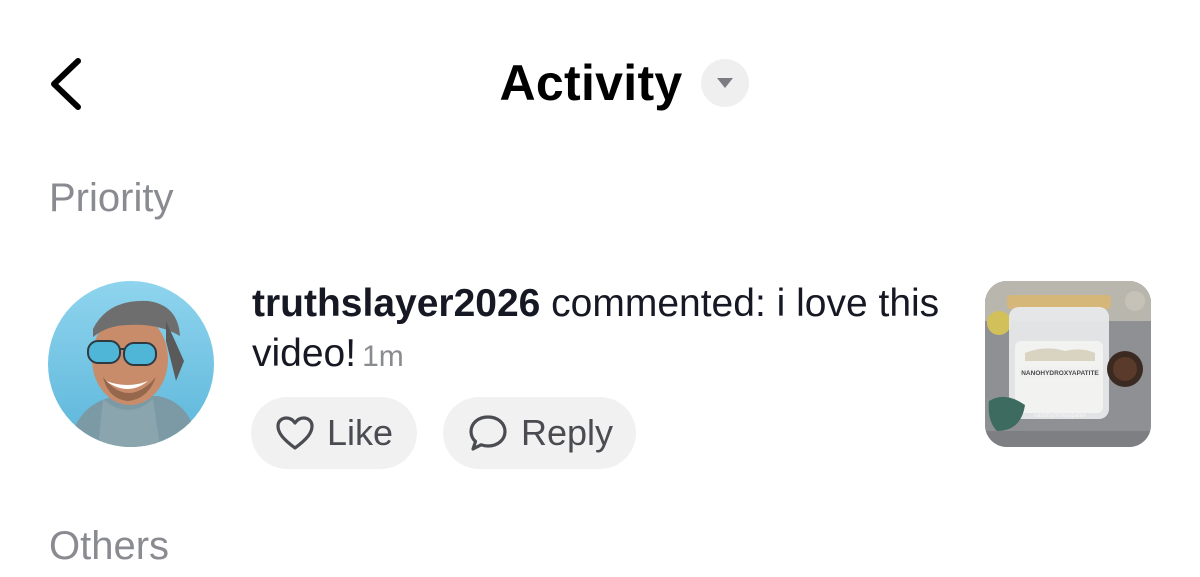  What do you see at coordinates (360, 432) in the screenshot?
I see `like-label: Like` at bounding box center [360, 432].